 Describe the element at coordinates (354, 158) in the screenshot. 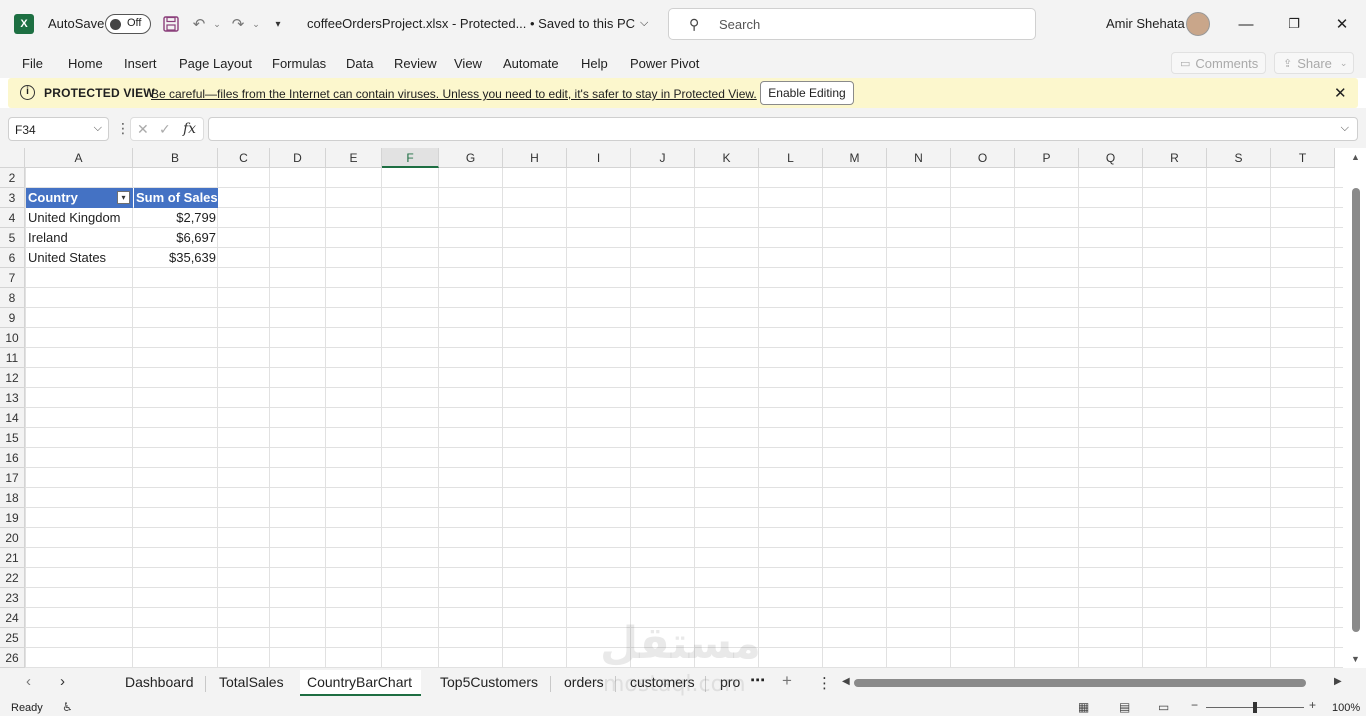

I see `column-header-e: E` at that location.